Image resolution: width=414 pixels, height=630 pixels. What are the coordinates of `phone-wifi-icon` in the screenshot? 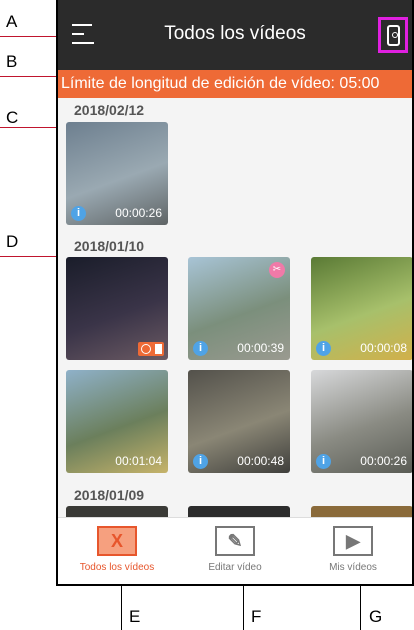 It's located at (393, 35).